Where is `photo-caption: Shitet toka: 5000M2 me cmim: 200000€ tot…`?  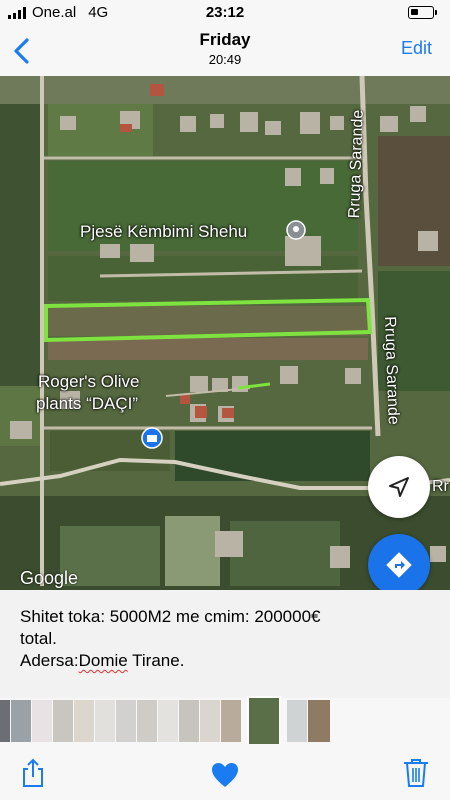
photo-caption: Shitet toka: 5000M2 me cmim: 200000€ tot… is located at coordinates (225, 644).